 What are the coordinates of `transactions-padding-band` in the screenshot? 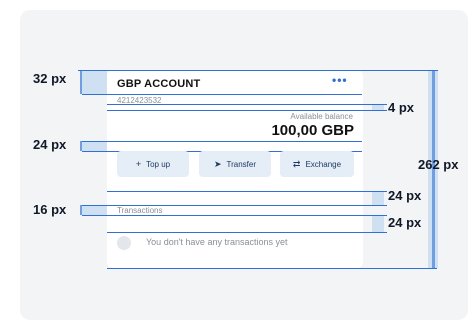 It's located at (93, 210).